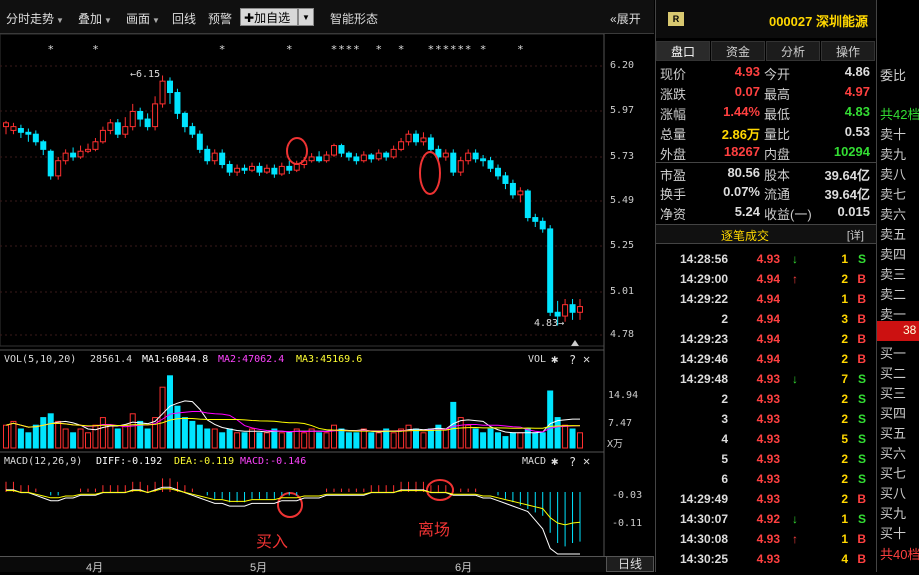  Describe the element at coordinates (793, 51) in the screenshot. I see `tab-analysis: 分析` at that location.